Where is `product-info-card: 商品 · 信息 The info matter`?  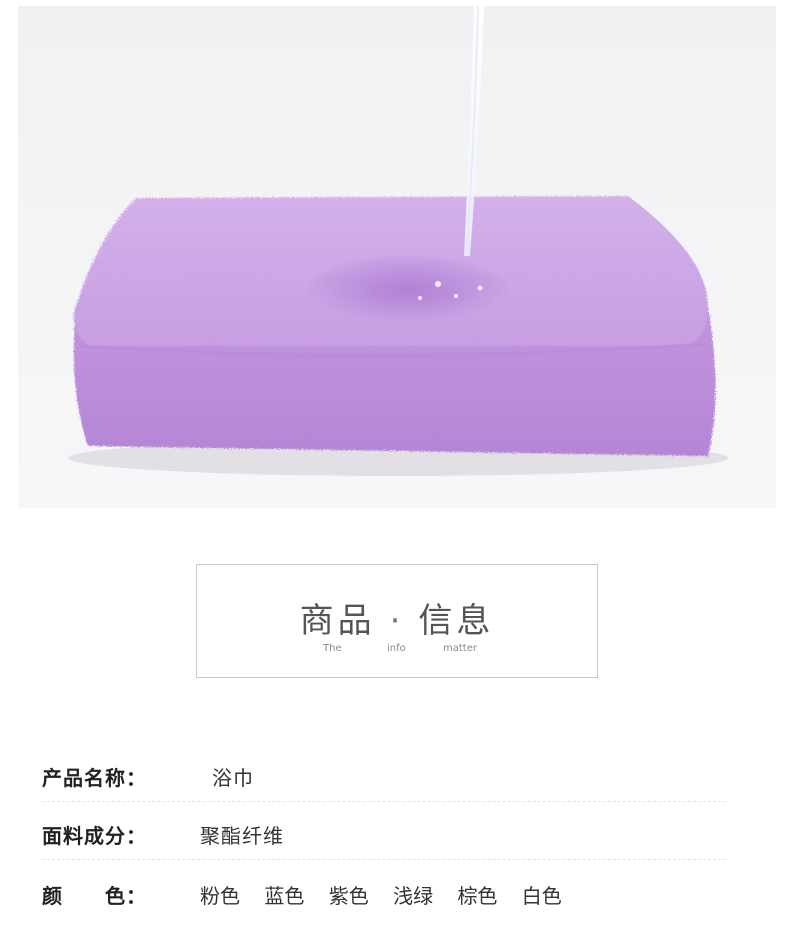
product-info-card: 商品 · 信息 The info matter is located at coordinates (397, 621).